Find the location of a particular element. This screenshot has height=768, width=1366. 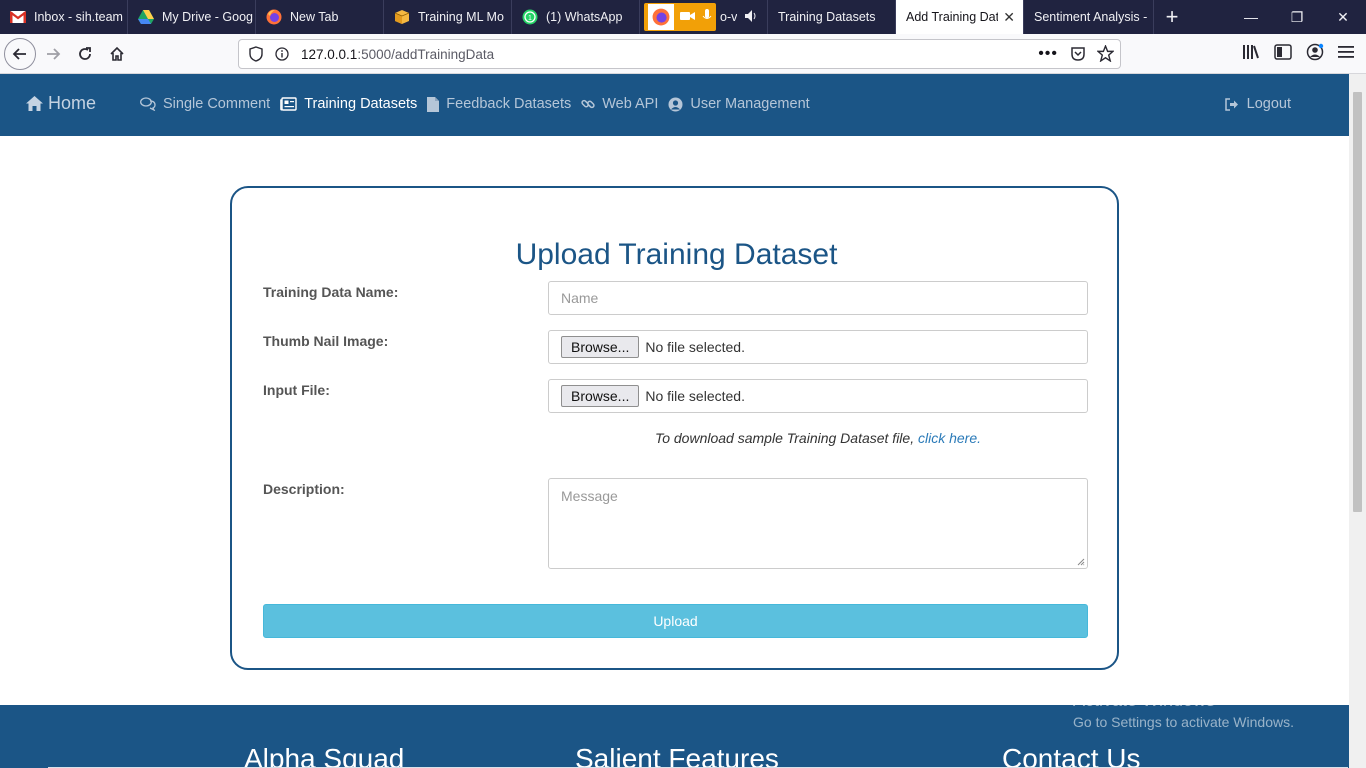

nav-user-management: User Management is located at coordinates (739, 104).